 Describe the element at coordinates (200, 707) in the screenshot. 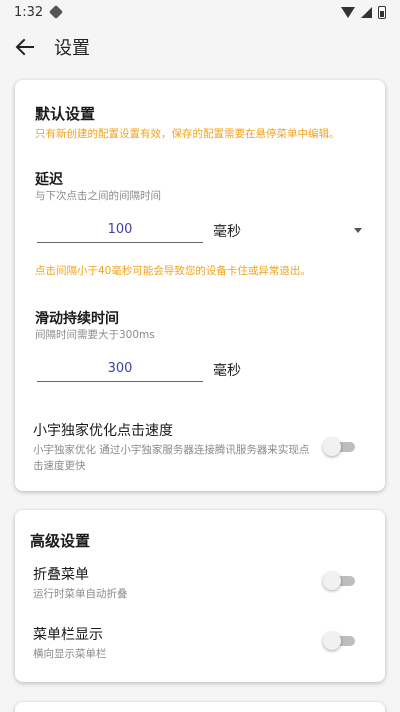

I see `next-settings-card` at that location.